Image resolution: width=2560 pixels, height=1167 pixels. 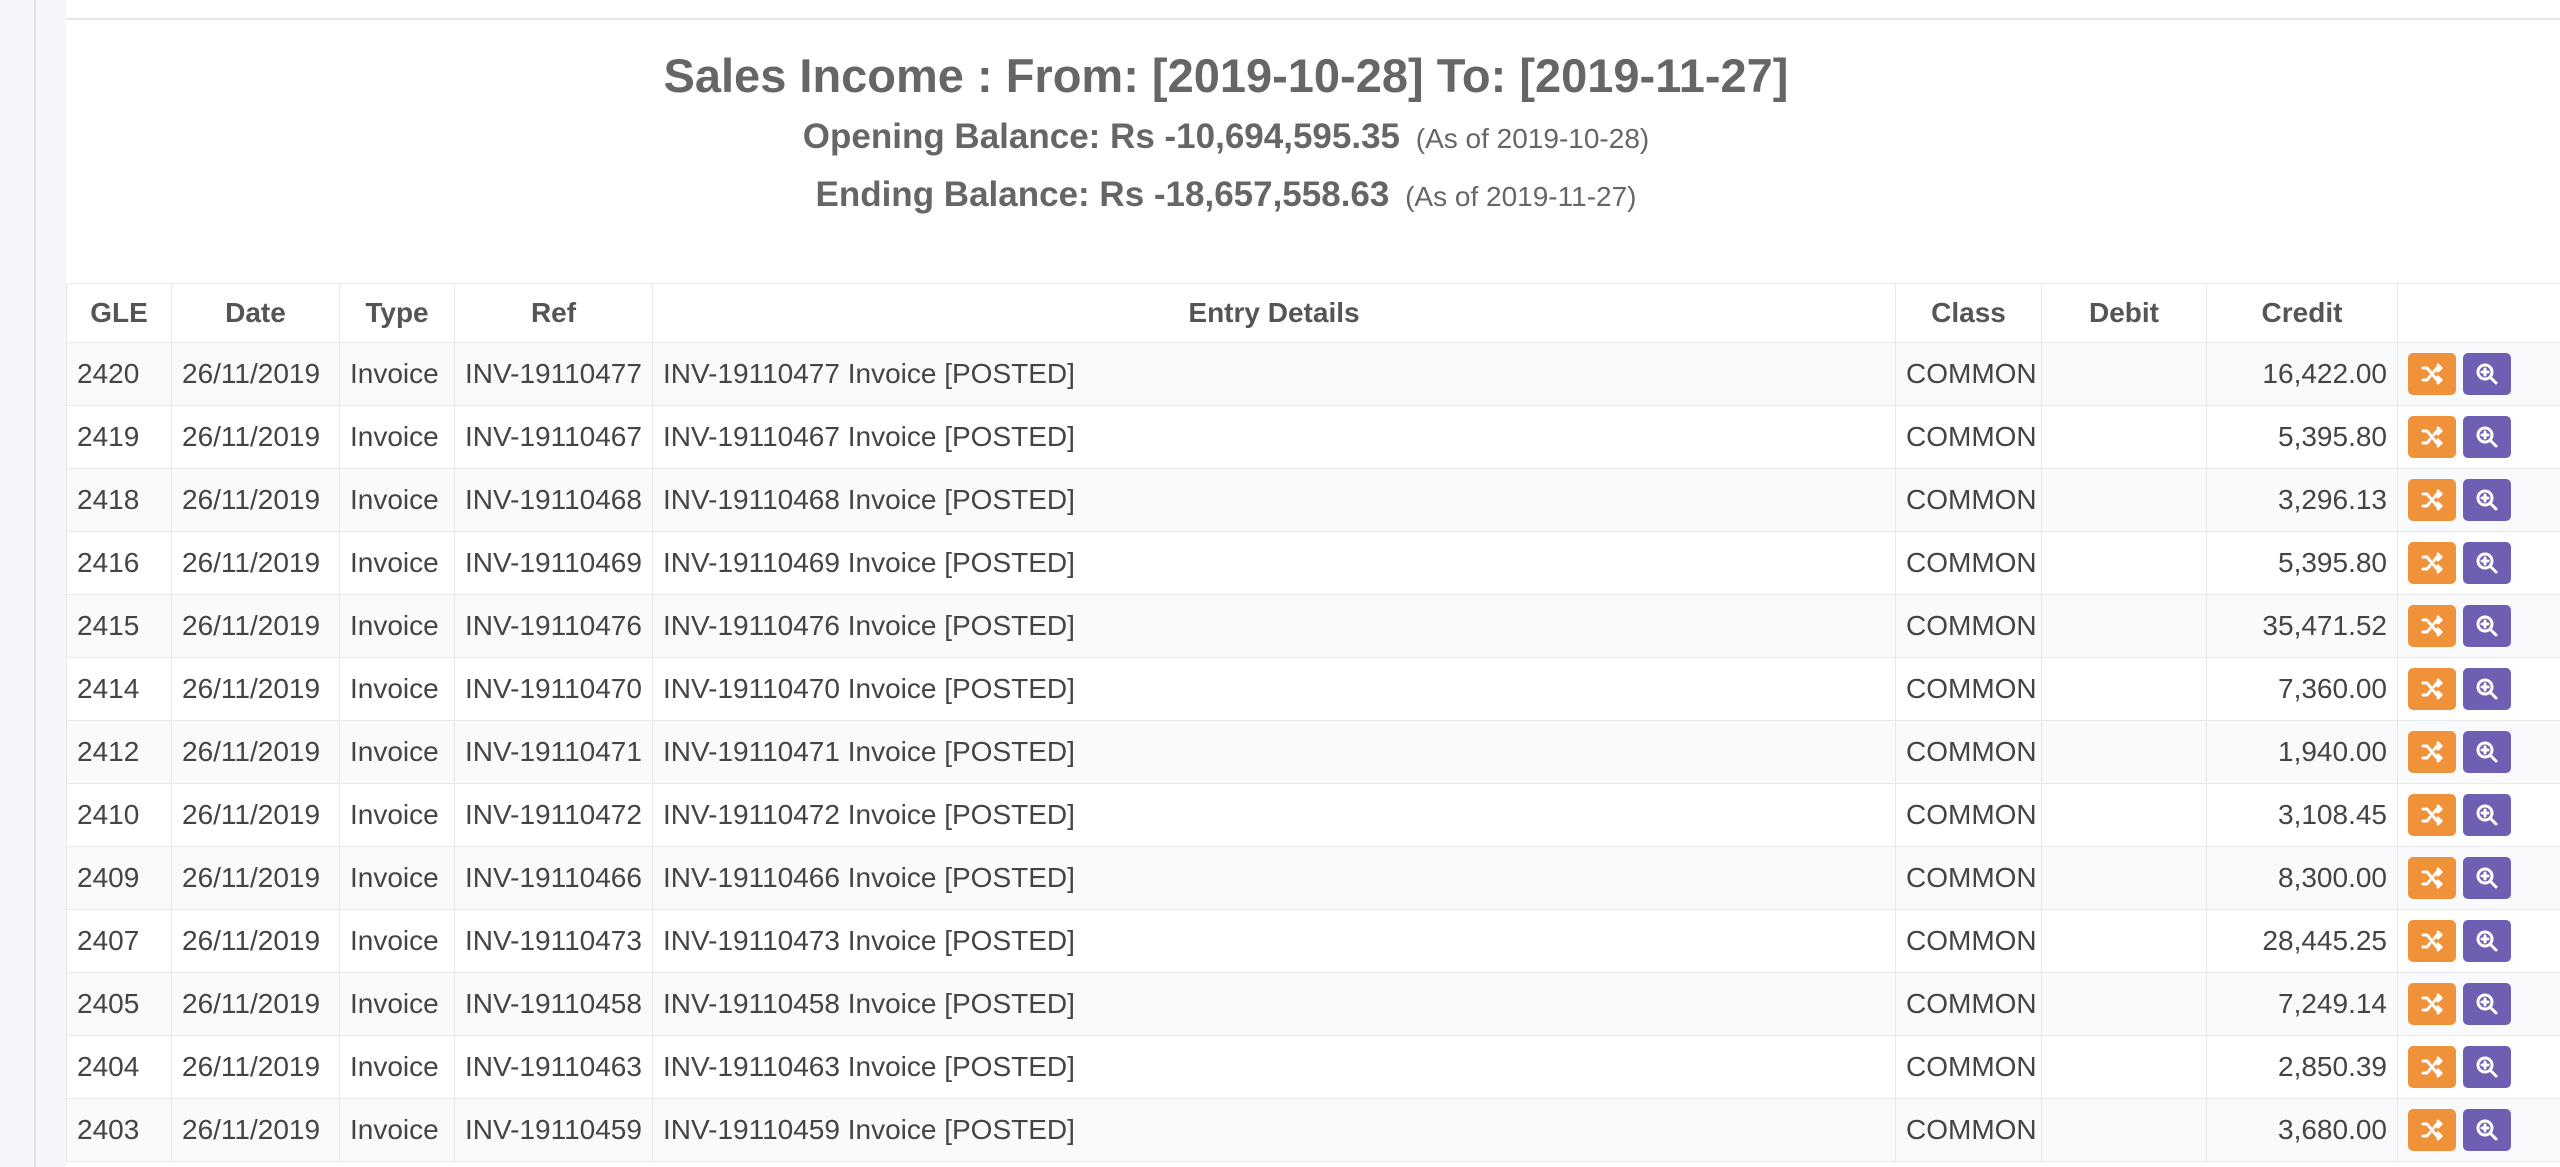 What do you see at coordinates (119, 689) in the screenshot?
I see `cell-gle: 2414` at bounding box center [119, 689].